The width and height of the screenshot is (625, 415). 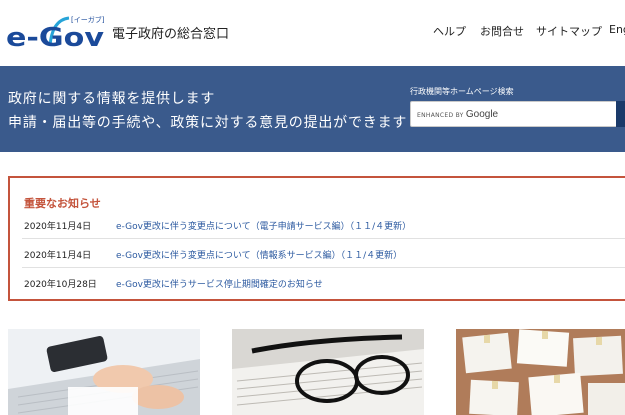 What do you see at coordinates (458, 114) in the screenshot?
I see `search-placeholder: ENHANCED BY Google` at bounding box center [458, 114].